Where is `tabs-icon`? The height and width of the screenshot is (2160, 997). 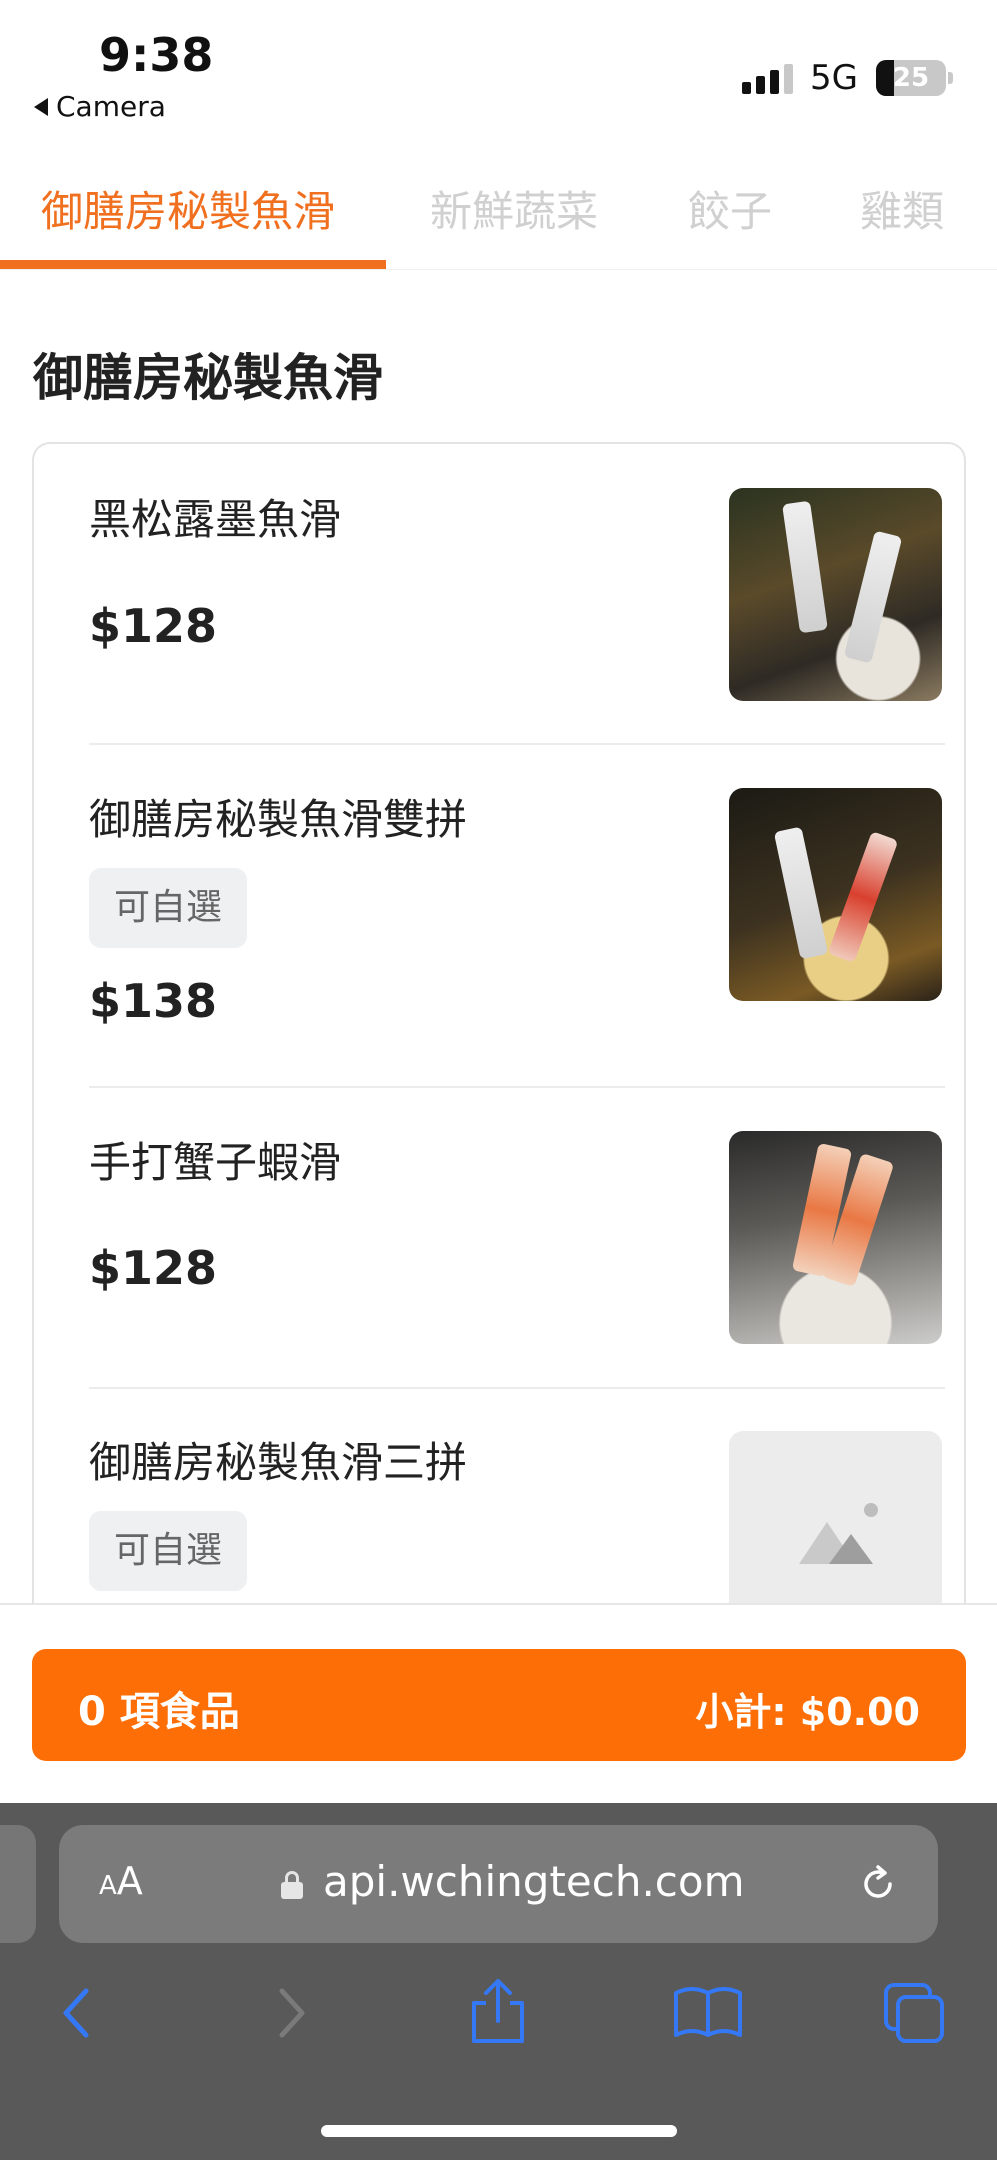
tabs-icon is located at coordinates (916, 2013).